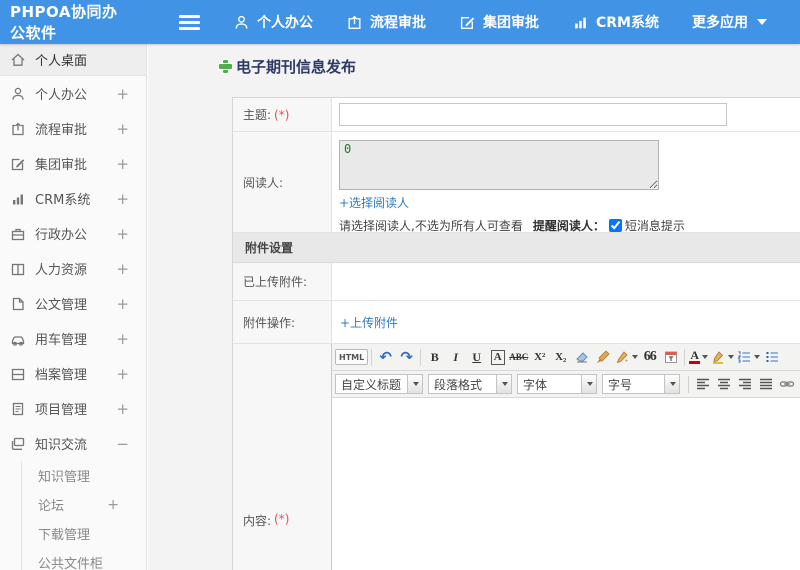  Describe the element at coordinates (73, 268) in the screenshot. I see `sidebar-item-human-resources: 人力资源 +` at that location.